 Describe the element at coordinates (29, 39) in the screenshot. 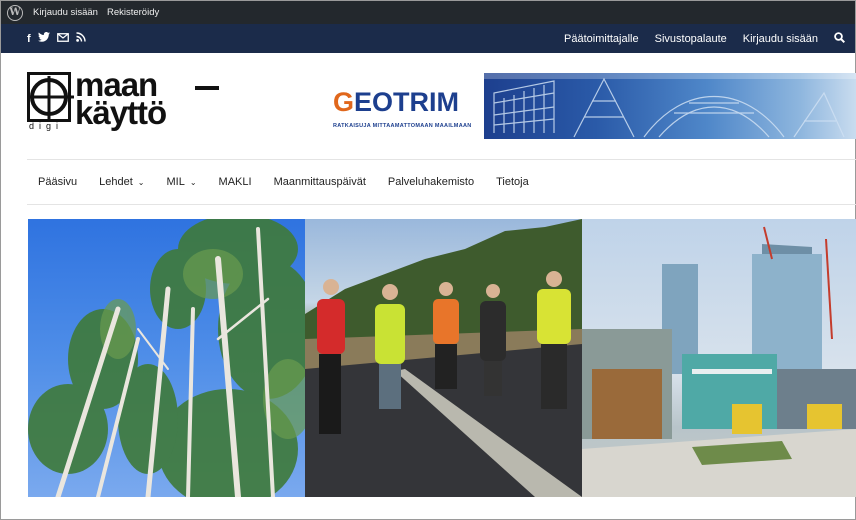

I see `facebook-icon: f` at that location.